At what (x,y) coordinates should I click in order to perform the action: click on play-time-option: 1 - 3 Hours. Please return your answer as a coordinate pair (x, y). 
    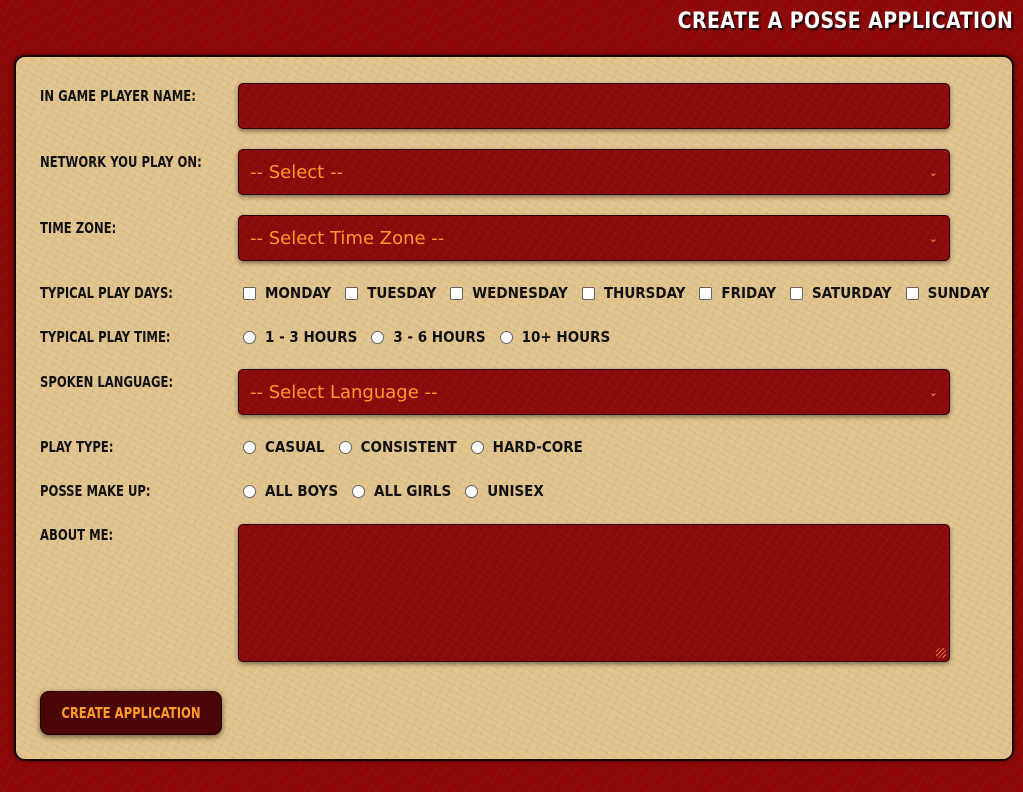
    Looking at the image, I should click on (300, 337).